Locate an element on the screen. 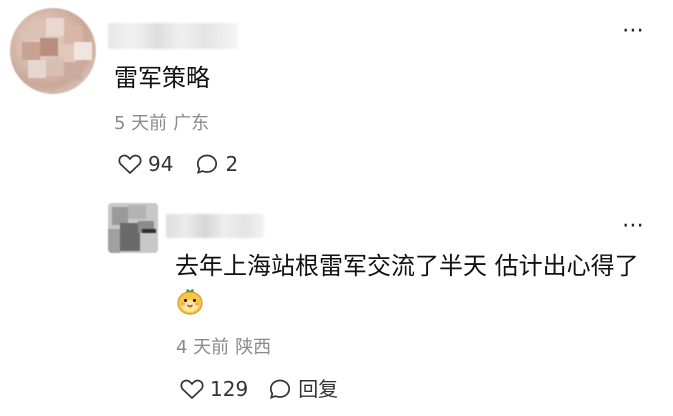  reply-reply-button: 回复 is located at coordinates (303, 389).